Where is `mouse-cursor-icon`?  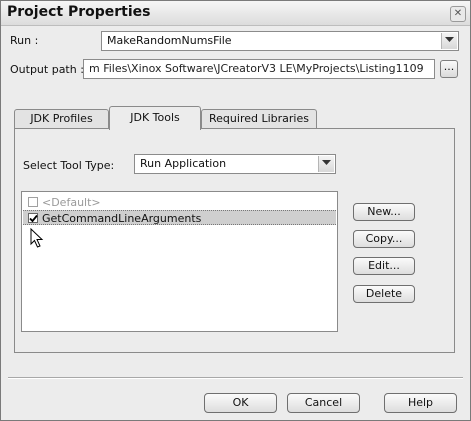
mouse-cursor-icon is located at coordinates (37, 238).